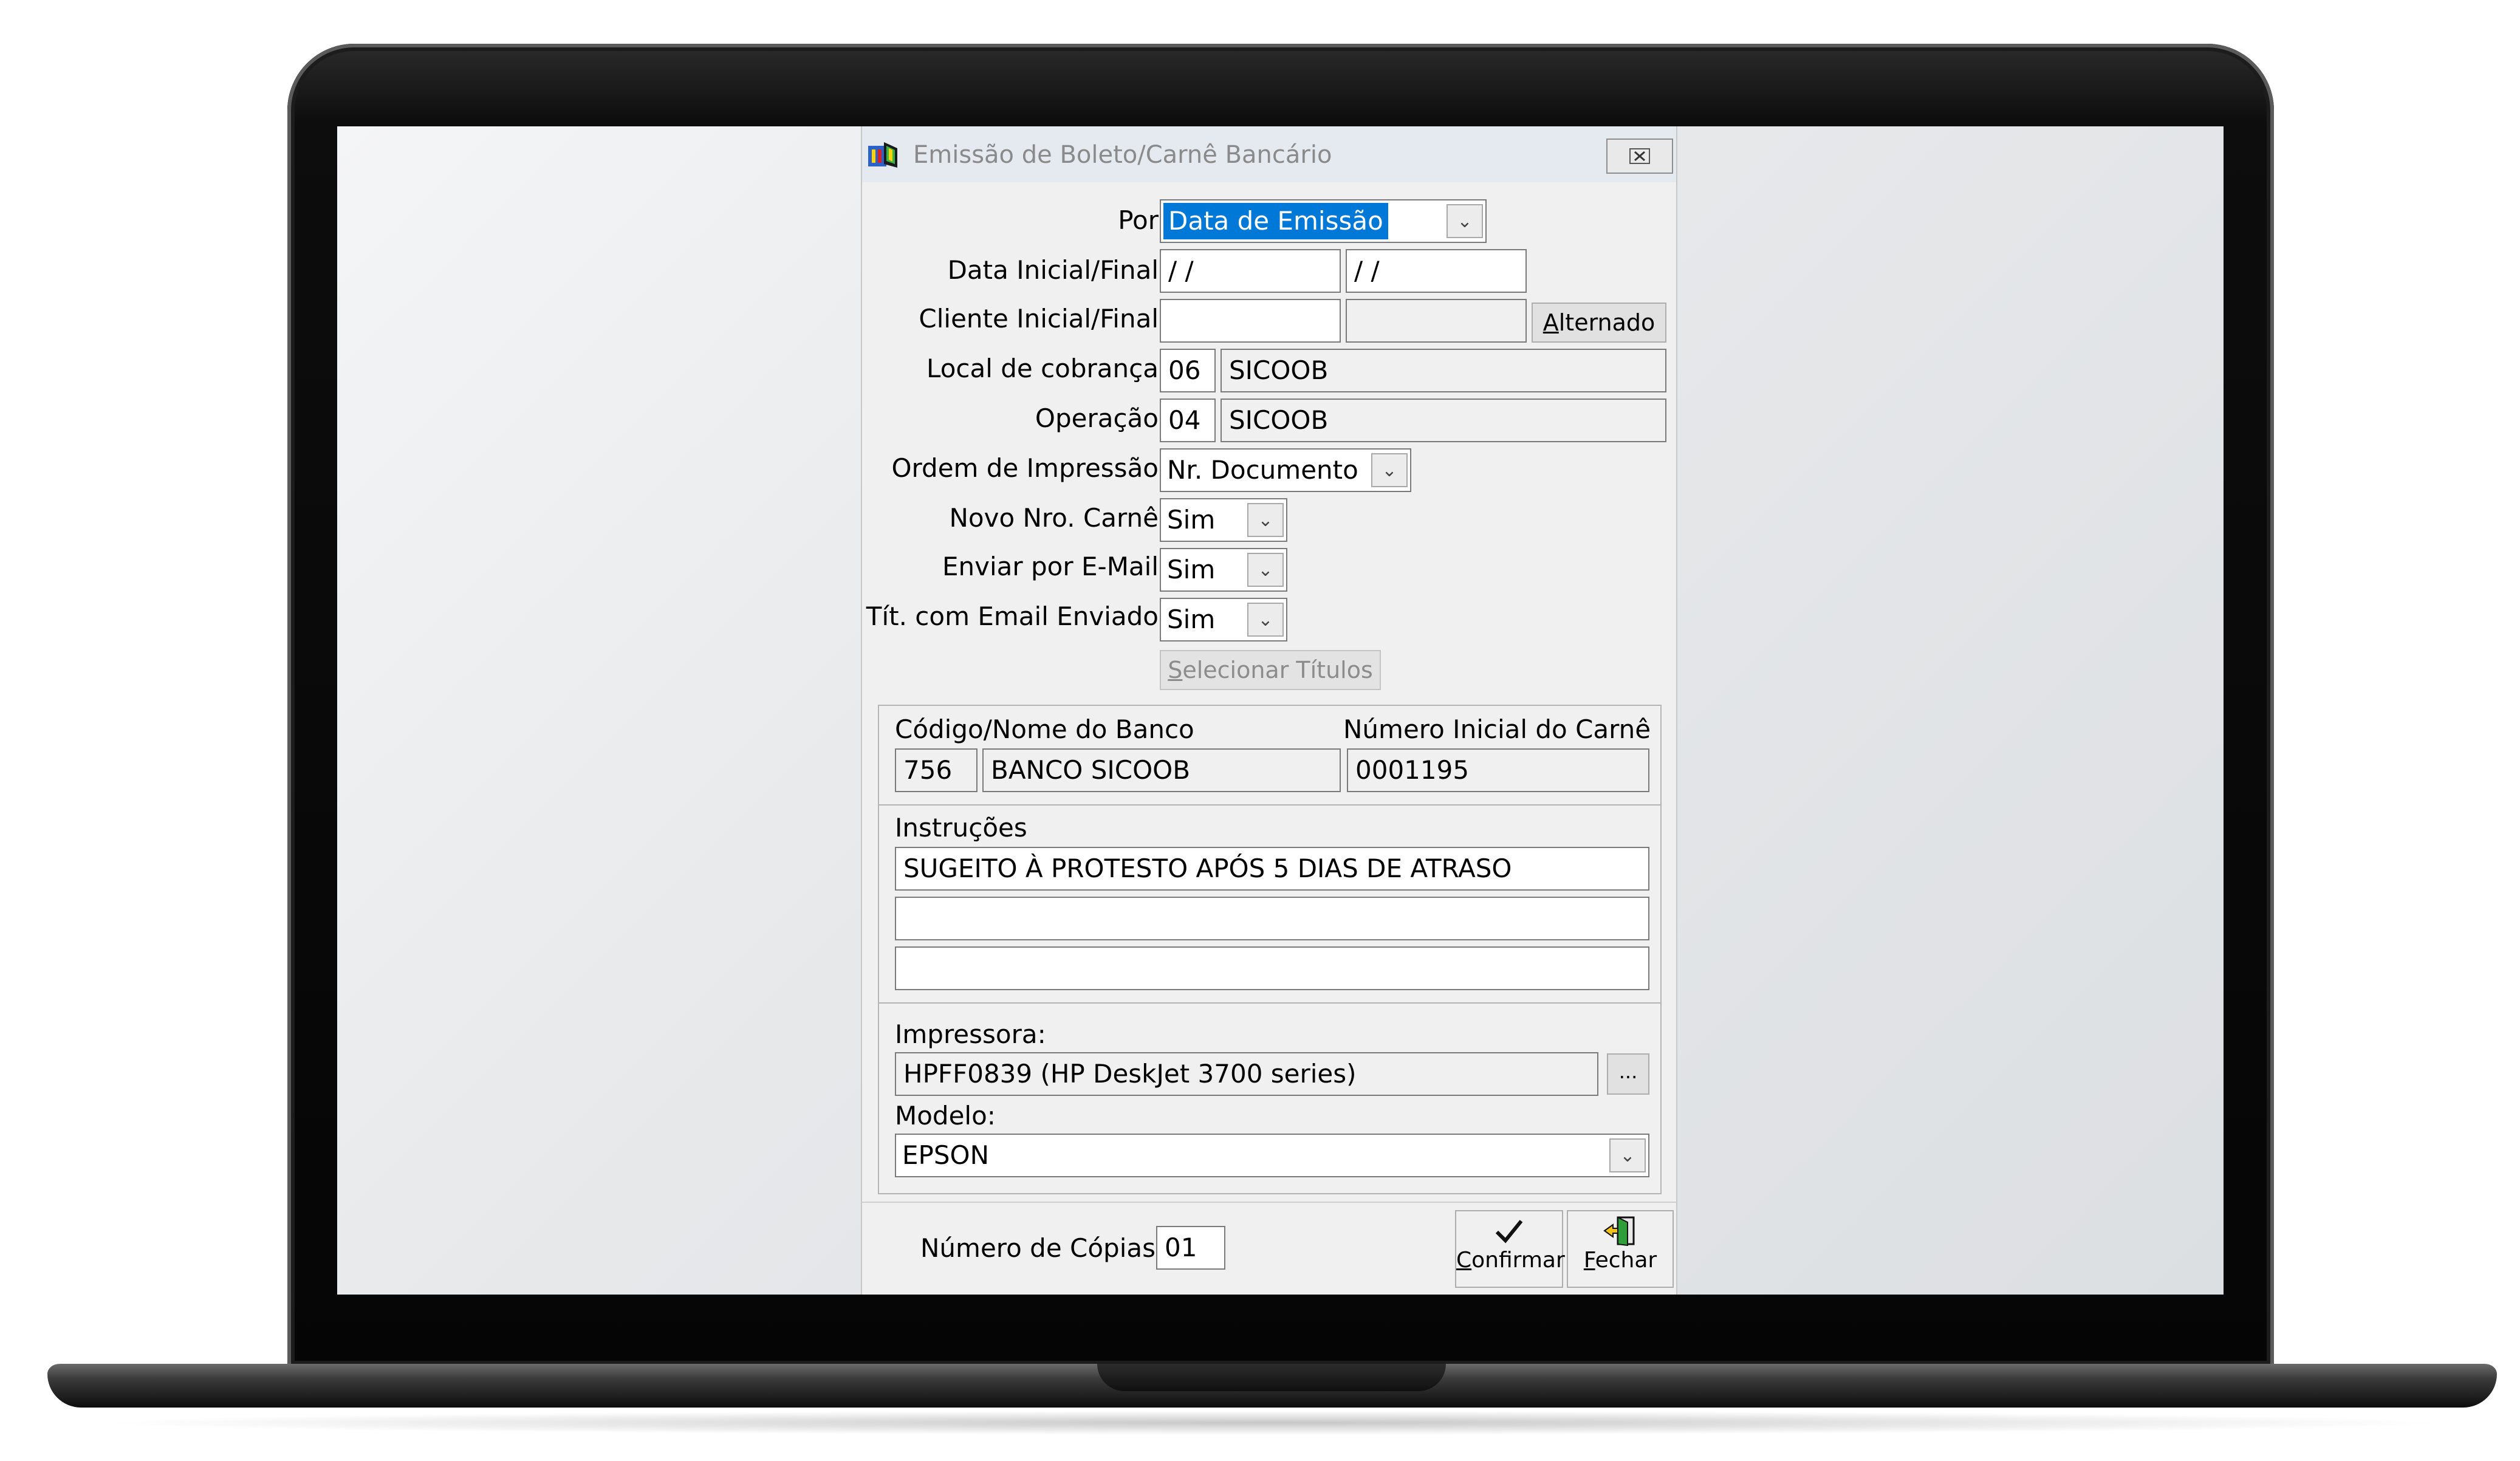 Image resolution: width=2520 pixels, height=1461 pixels. Describe the element at coordinates (1190, 1248) in the screenshot. I see `copias-input: 01` at that location.